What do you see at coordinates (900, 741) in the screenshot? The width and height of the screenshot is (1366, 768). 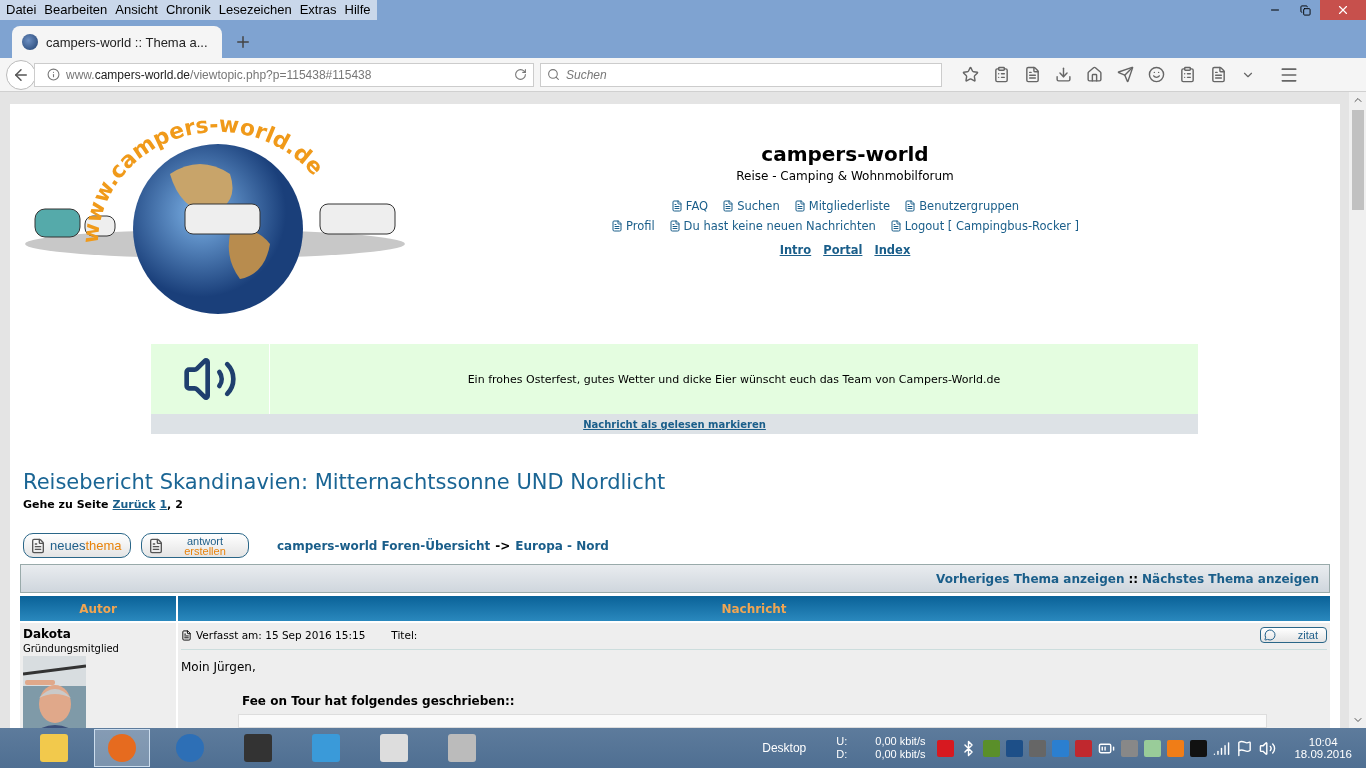 I see `upload-rate: 0,00 kbit/s` at bounding box center [900, 741].